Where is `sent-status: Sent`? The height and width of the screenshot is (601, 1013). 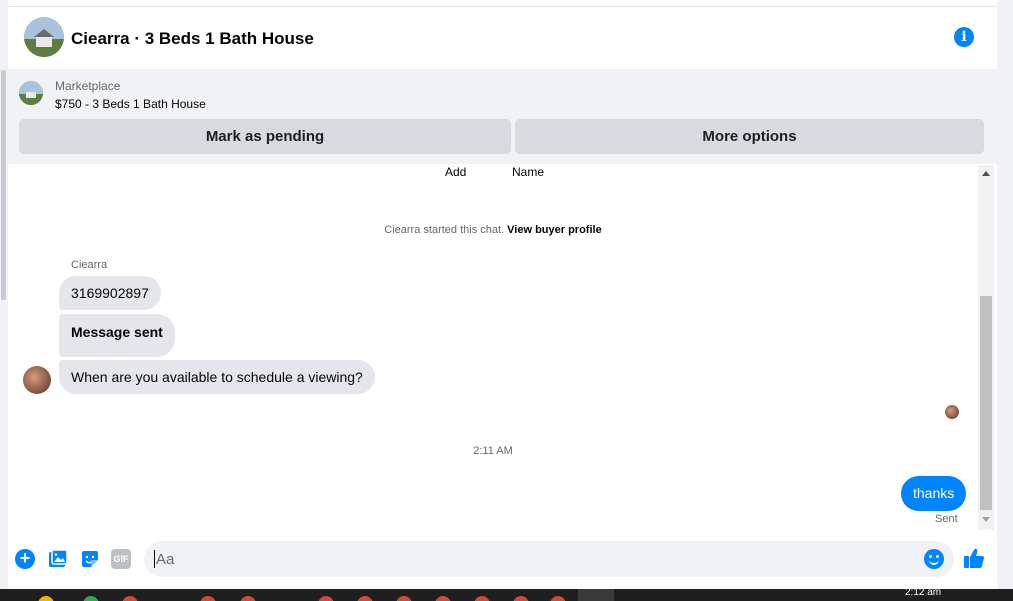
sent-status: Sent is located at coordinates (946, 519).